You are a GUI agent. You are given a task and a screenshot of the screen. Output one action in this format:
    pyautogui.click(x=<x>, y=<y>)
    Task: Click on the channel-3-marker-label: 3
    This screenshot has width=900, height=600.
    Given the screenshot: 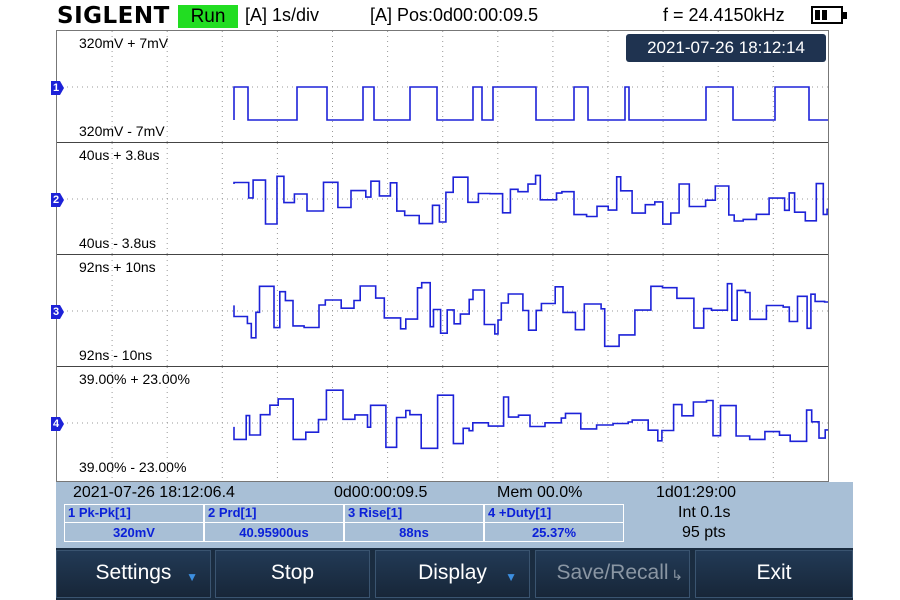 What is the action you would take?
    pyautogui.click(x=56, y=312)
    